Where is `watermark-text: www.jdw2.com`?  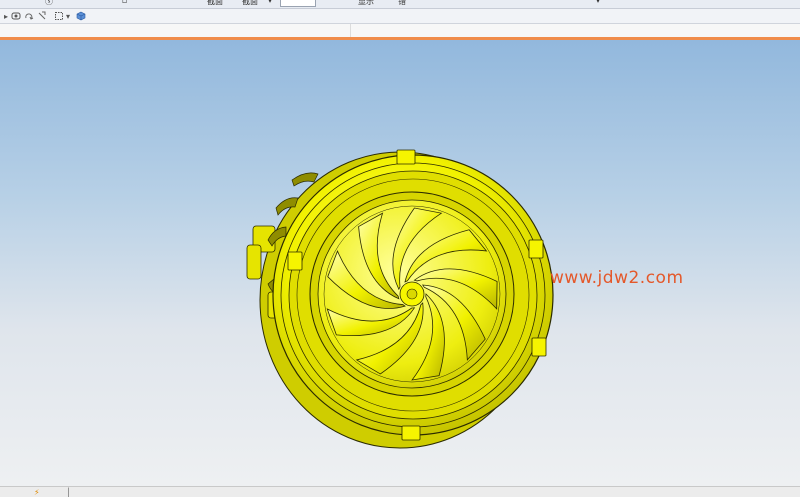
watermark-text: www.jdw2.com is located at coordinates (617, 278).